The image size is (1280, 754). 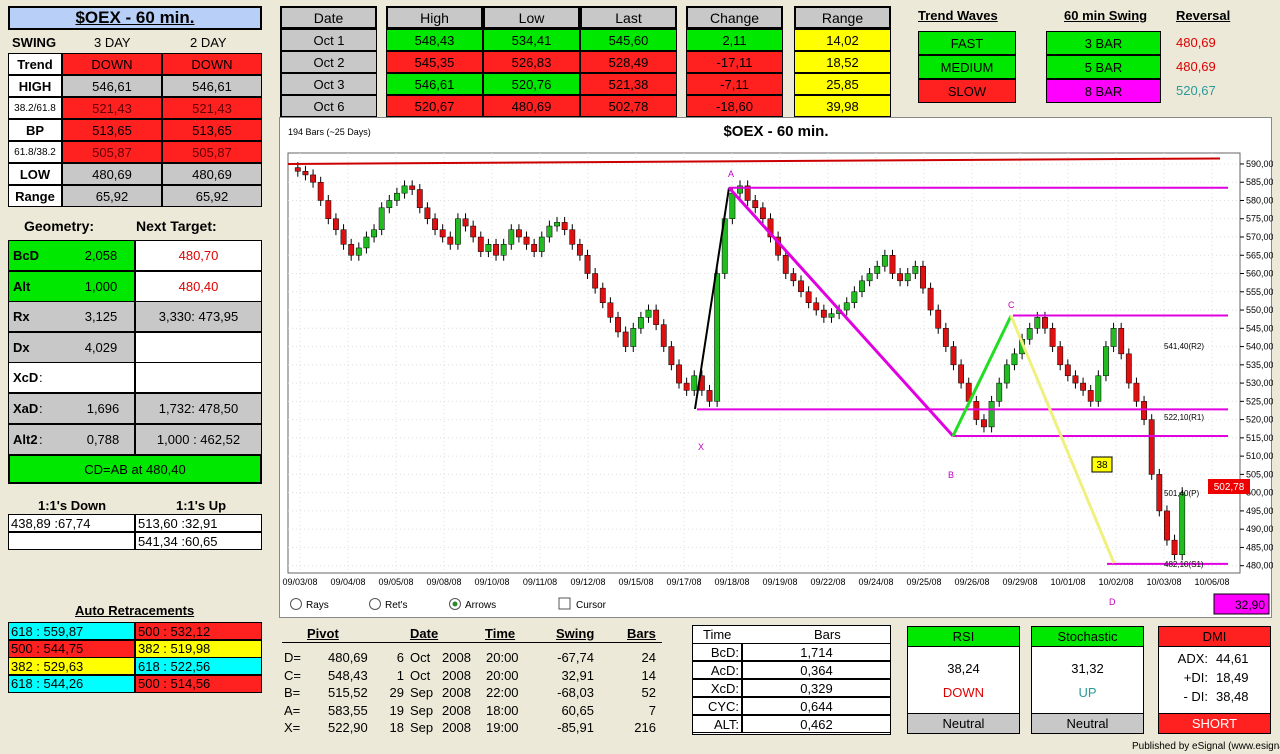 What do you see at coordinates (587, 582) in the screenshot?
I see `x-tick-label: 09/12/08` at bounding box center [587, 582].